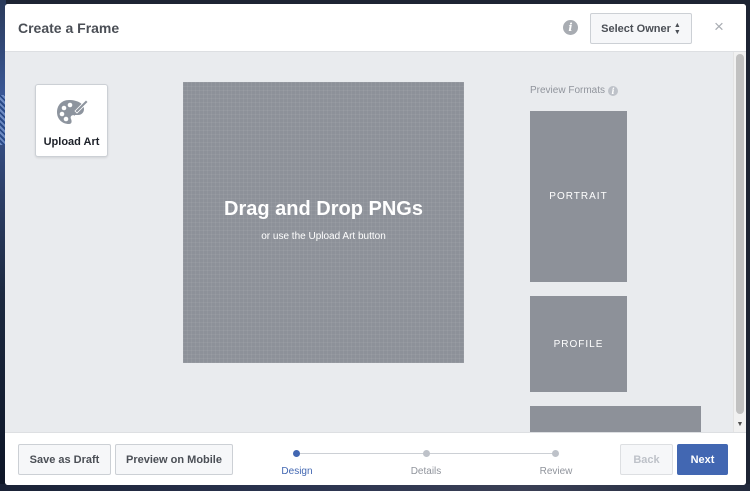  What do you see at coordinates (677, 28) in the screenshot?
I see `sort-caret-icon: ▲ ▼` at bounding box center [677, 28].